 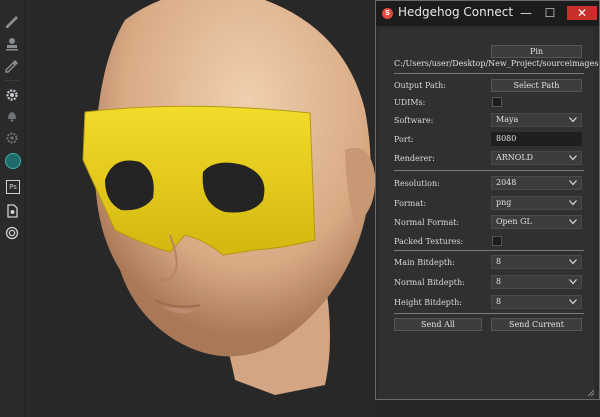 What do you see at coordinates (12, 138) in the screenshot?
I see `settings-icon` at bounding box center [12, 138].